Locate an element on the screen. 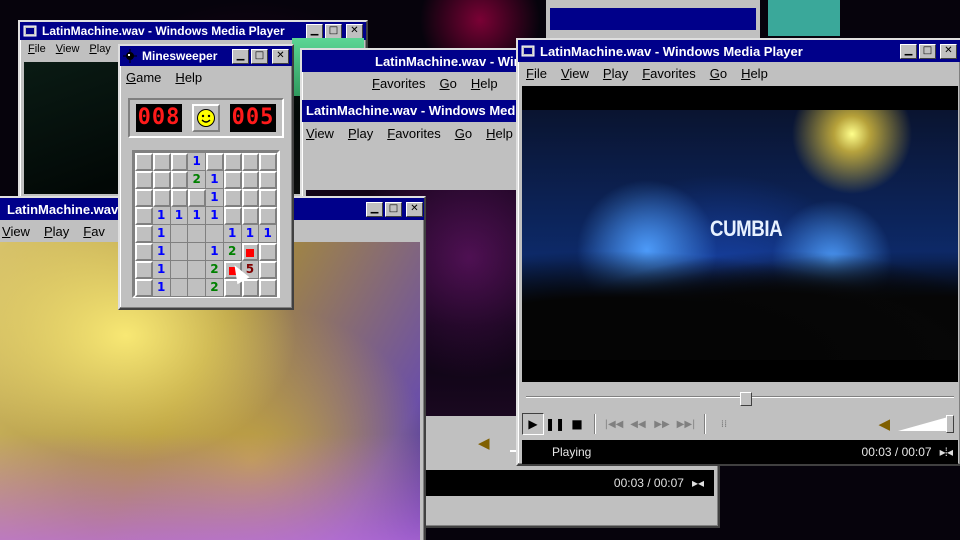 Image resolution: width=960 pixels, height=540 pixels. stop-button: ■ is located at coordinates (577, 424).